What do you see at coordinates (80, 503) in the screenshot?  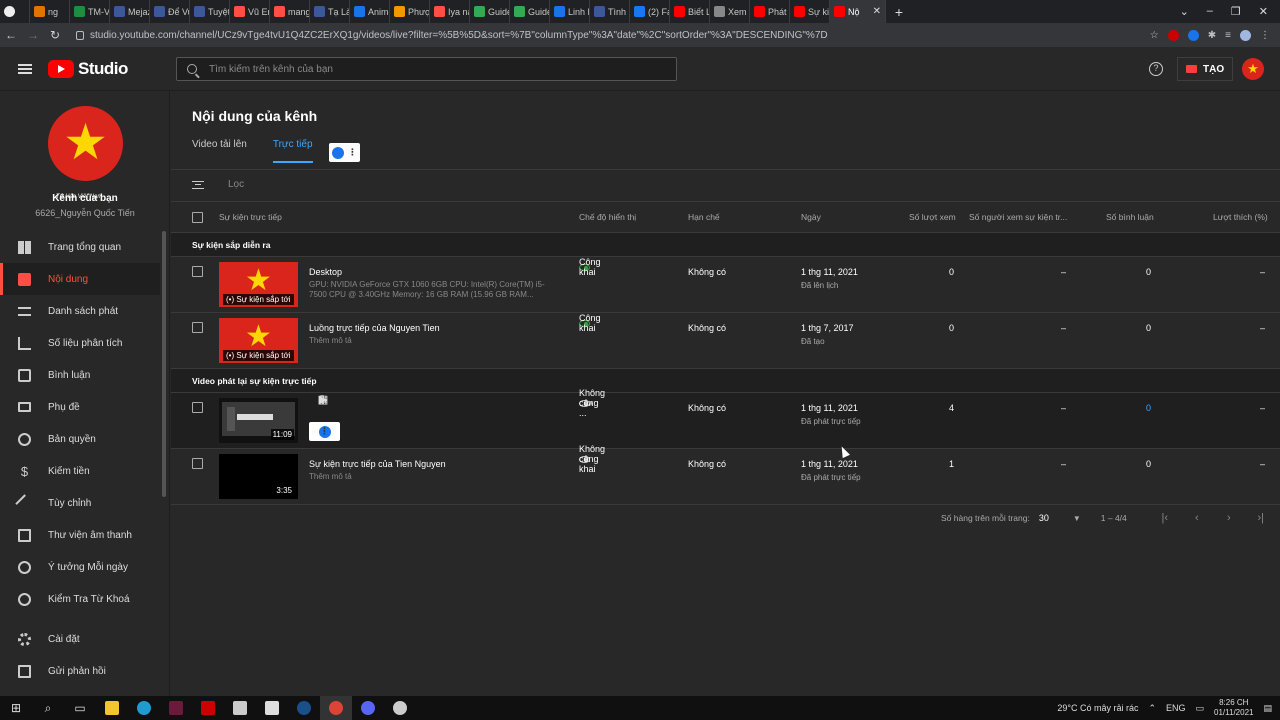 I see `sidebar-item: Tùy chỉnh` at bounding box center [80, 503].